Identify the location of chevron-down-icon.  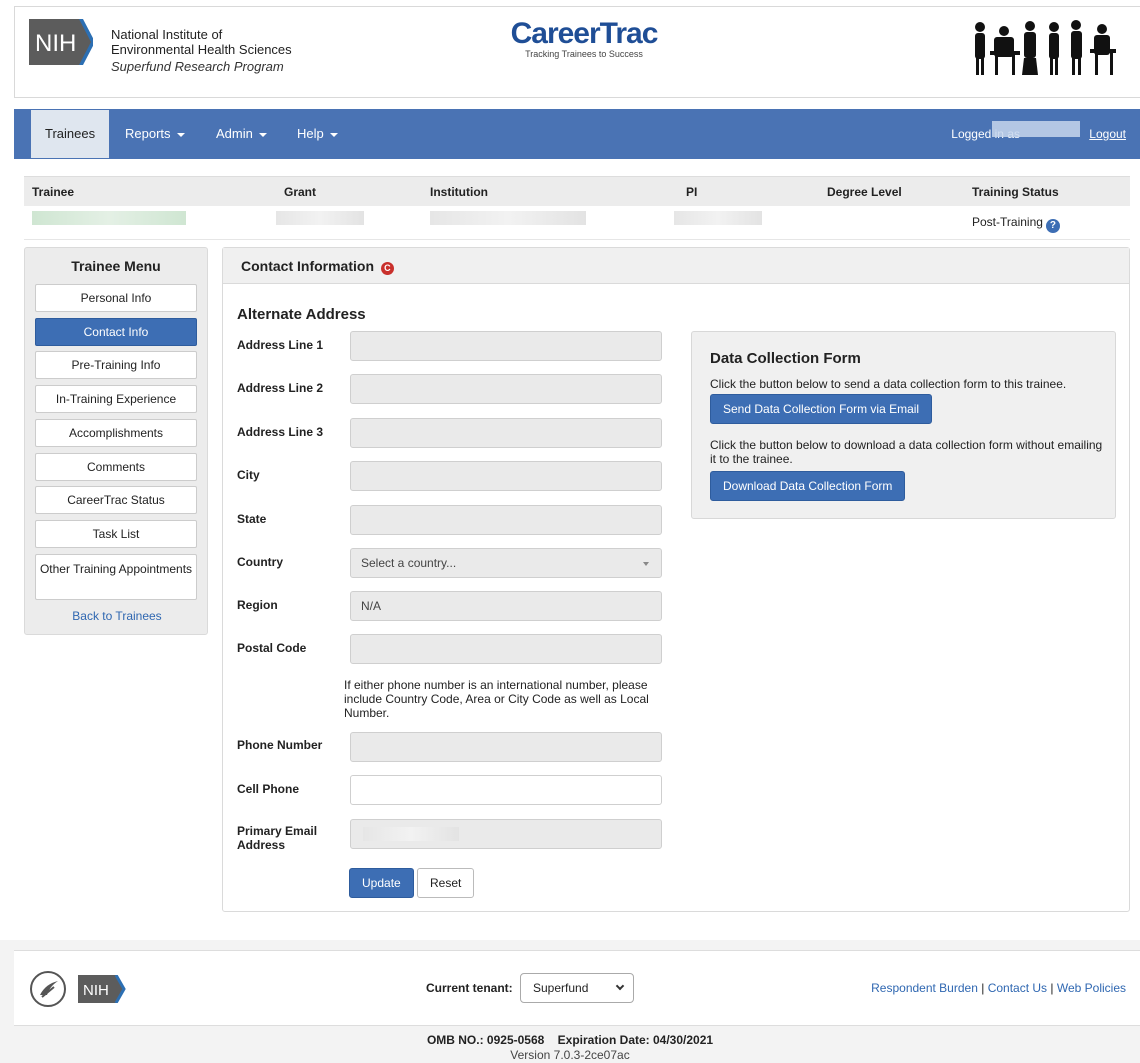
(620, 986).